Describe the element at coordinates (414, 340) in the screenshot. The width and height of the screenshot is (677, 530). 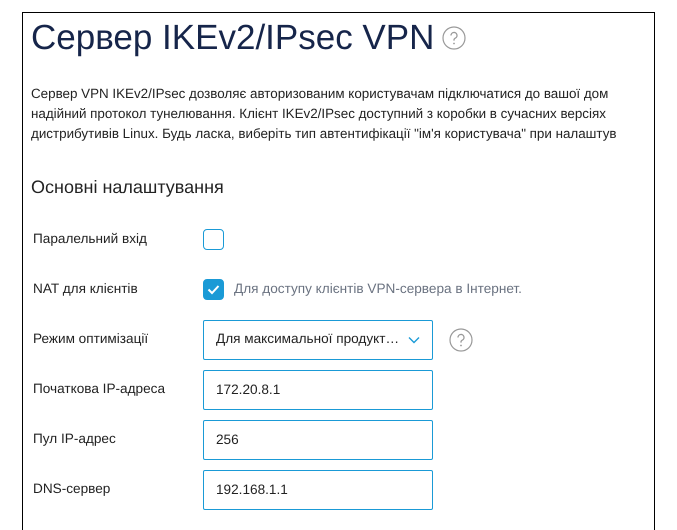
I see `chevron-down-icon` at that location.